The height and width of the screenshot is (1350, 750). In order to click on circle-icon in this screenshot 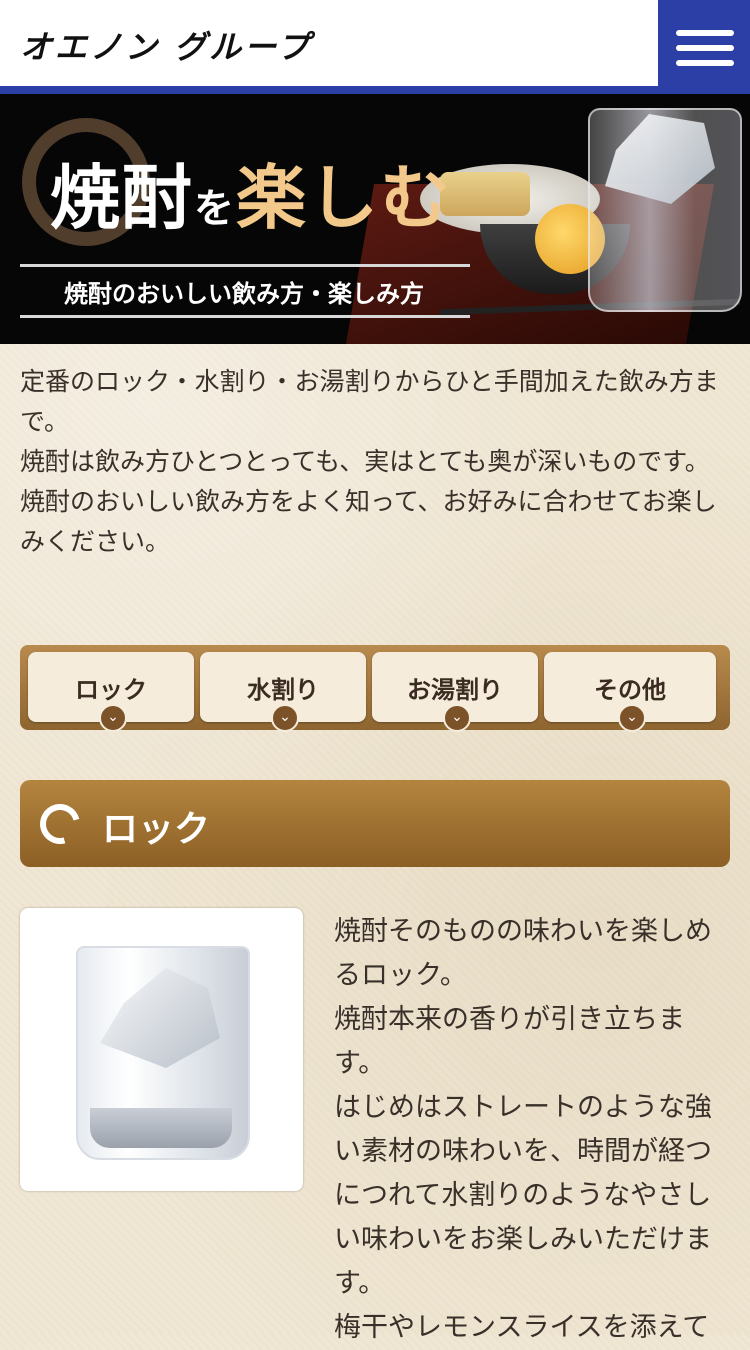, I will do `click(60, 824)`.